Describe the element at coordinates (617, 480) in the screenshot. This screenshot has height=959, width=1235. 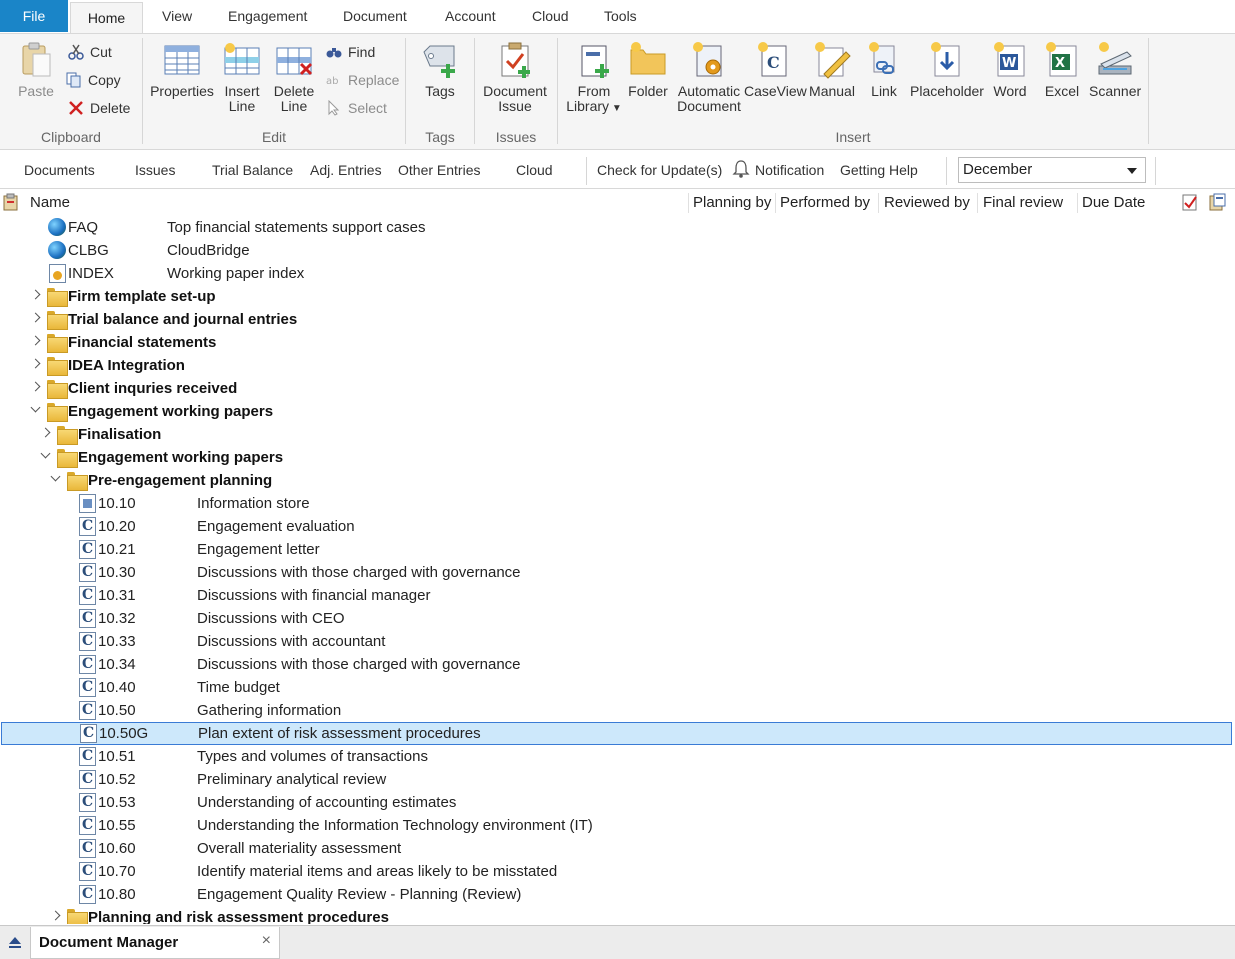
I see `tree-folder-row-expanded: Pre-engagement planning` at that location.